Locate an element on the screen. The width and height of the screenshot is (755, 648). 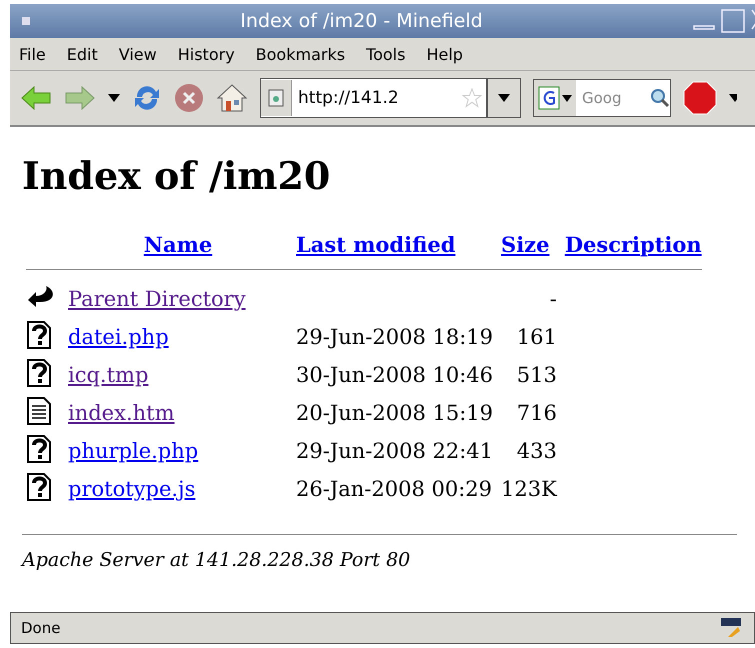
menu-item: Bookmarks is located at coordinates (301, 54).